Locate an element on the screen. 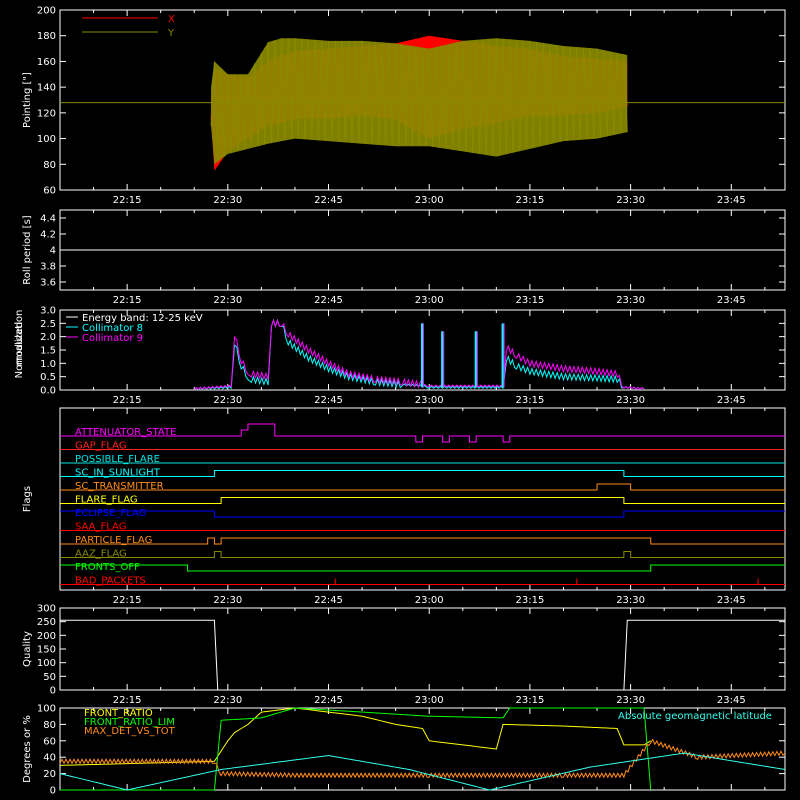 This screenshot has width=800, height=800. flag-particle-flag-label: PARTICLE_FLAG is located at coordinates (113, 540).